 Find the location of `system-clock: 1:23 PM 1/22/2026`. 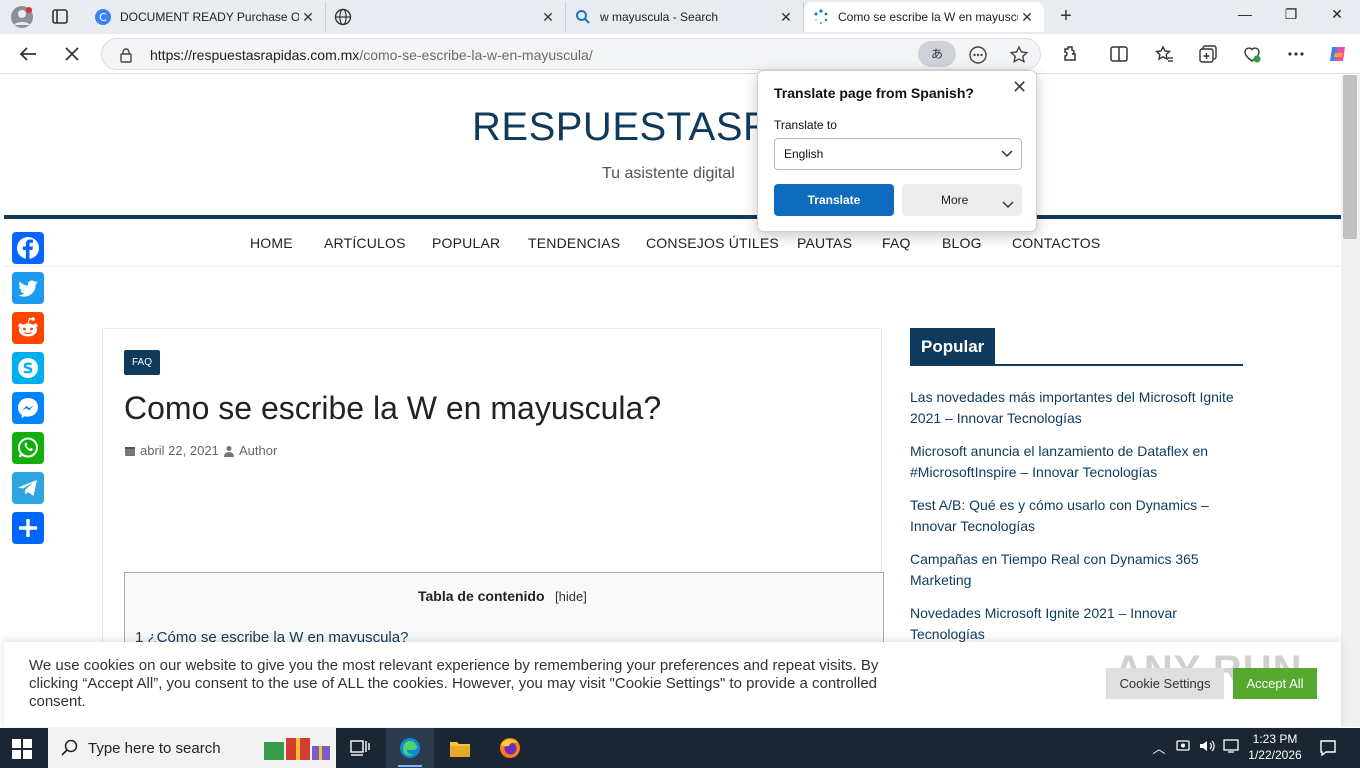

system-clock: 1:23 PM 1/22/2026 is located at coordinates (1275, 747).